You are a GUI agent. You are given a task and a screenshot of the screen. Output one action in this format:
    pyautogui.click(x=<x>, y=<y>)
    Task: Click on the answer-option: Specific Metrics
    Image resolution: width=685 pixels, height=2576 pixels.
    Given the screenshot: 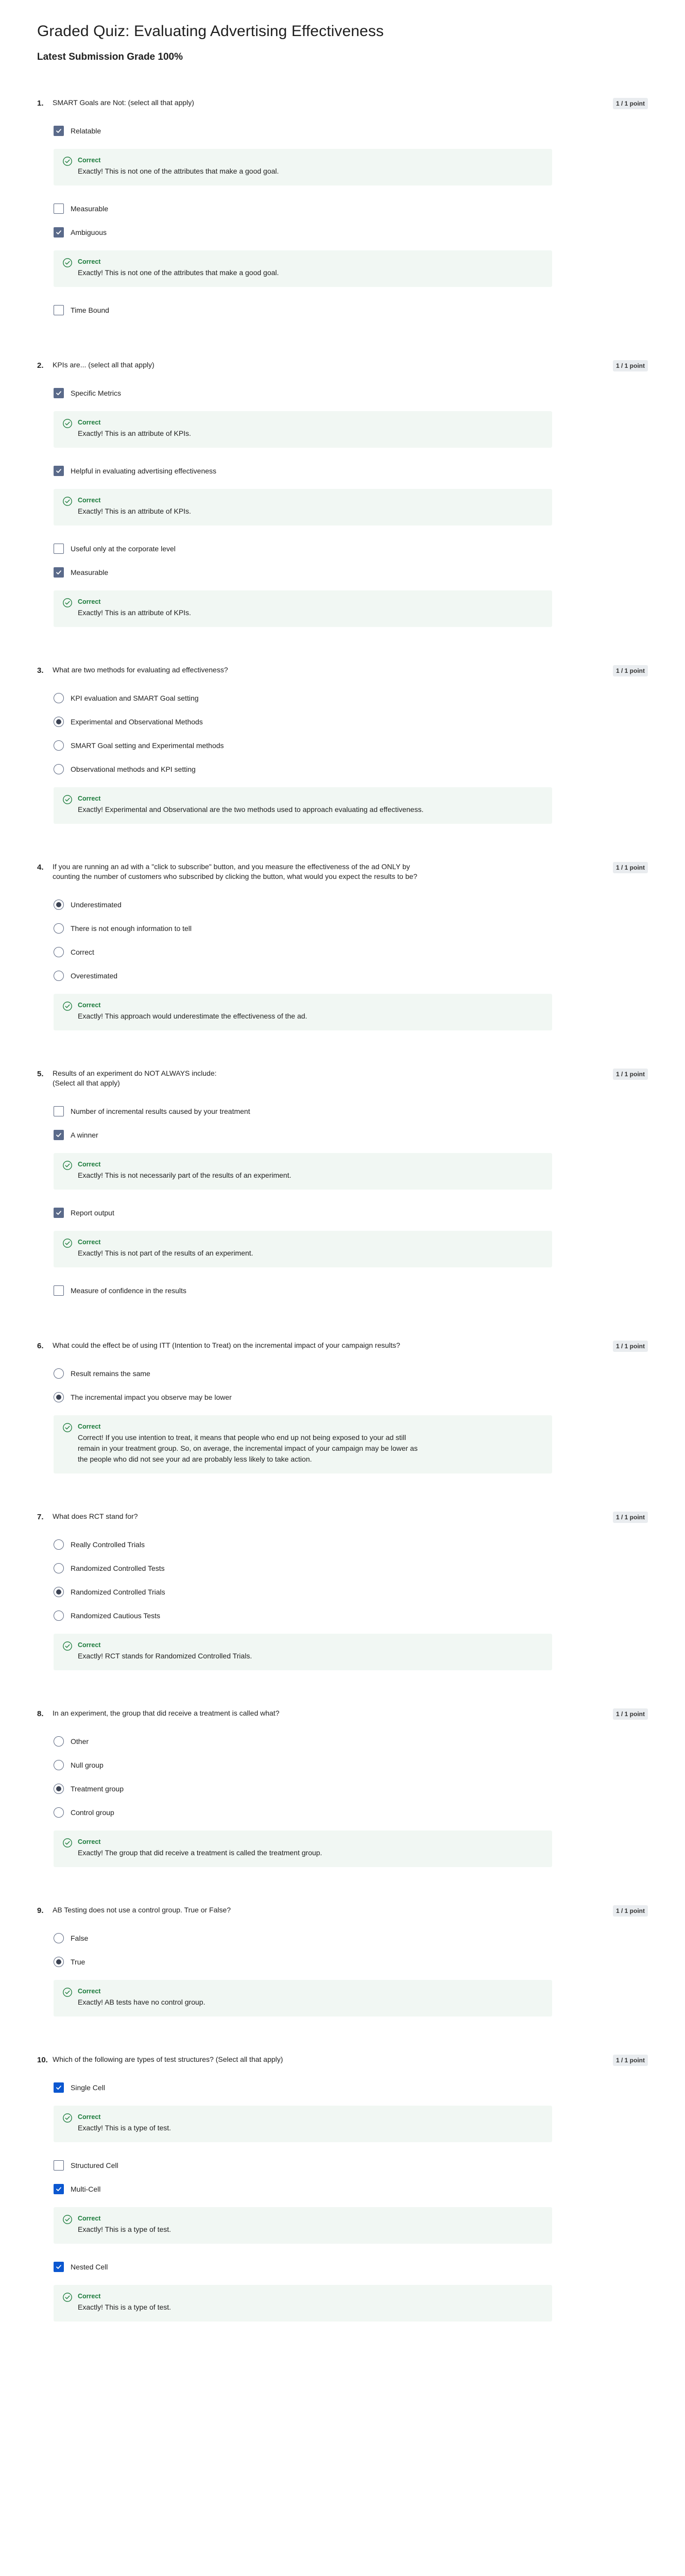 What is the action you would take?
    pyautogui.click(x=351, y=393)
    